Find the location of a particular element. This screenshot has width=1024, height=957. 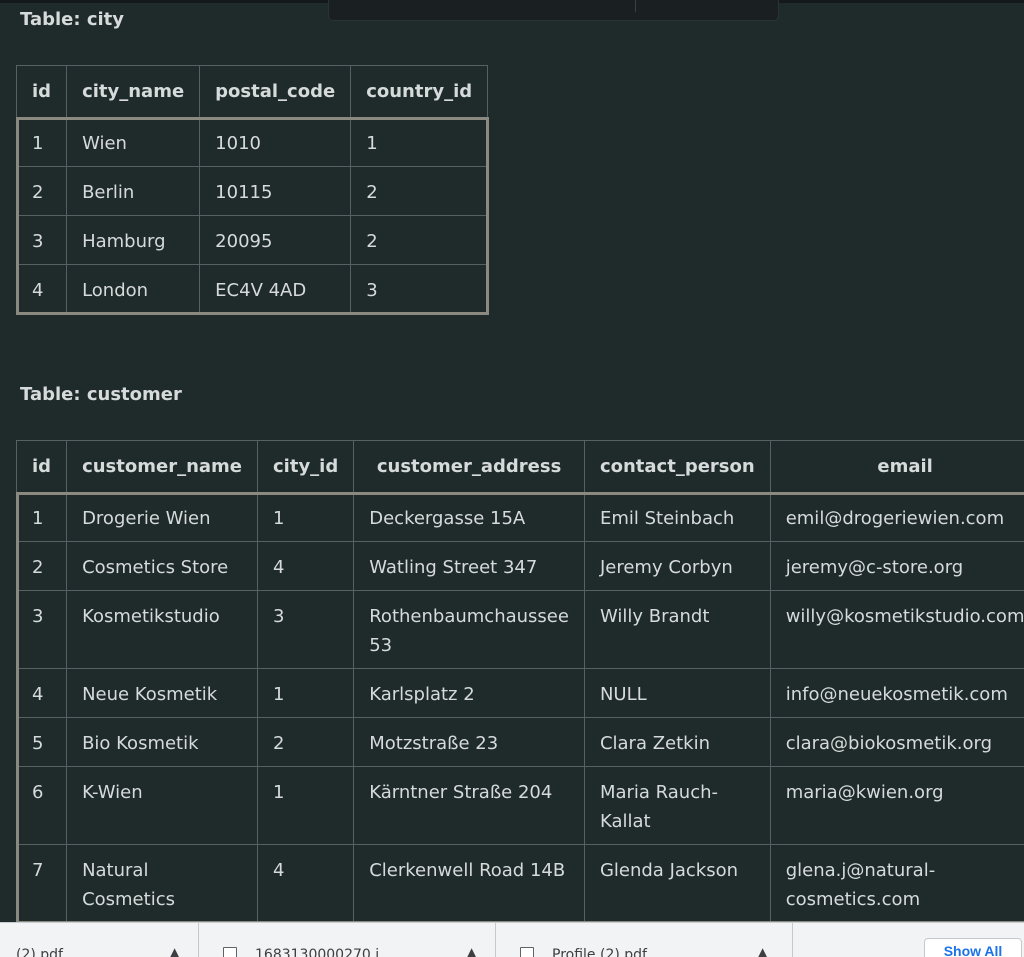

table-cell: 20095 is located at coordinates (275, 240).